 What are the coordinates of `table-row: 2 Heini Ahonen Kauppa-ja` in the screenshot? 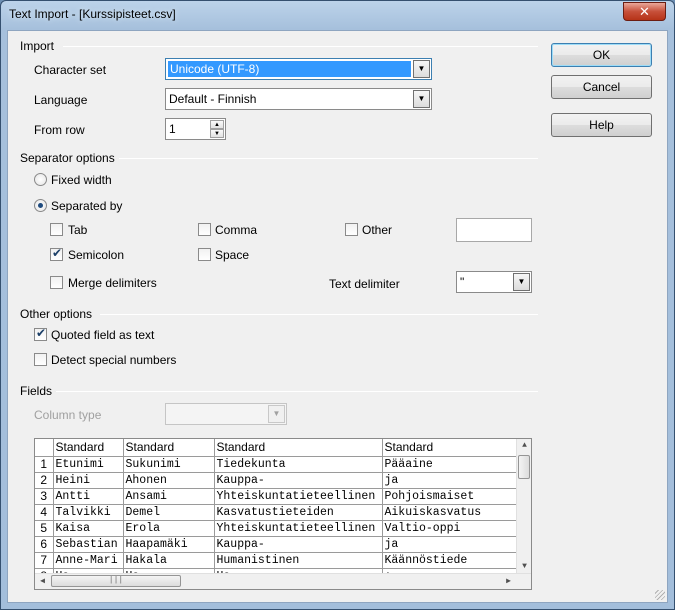 It's located at (276, 480).